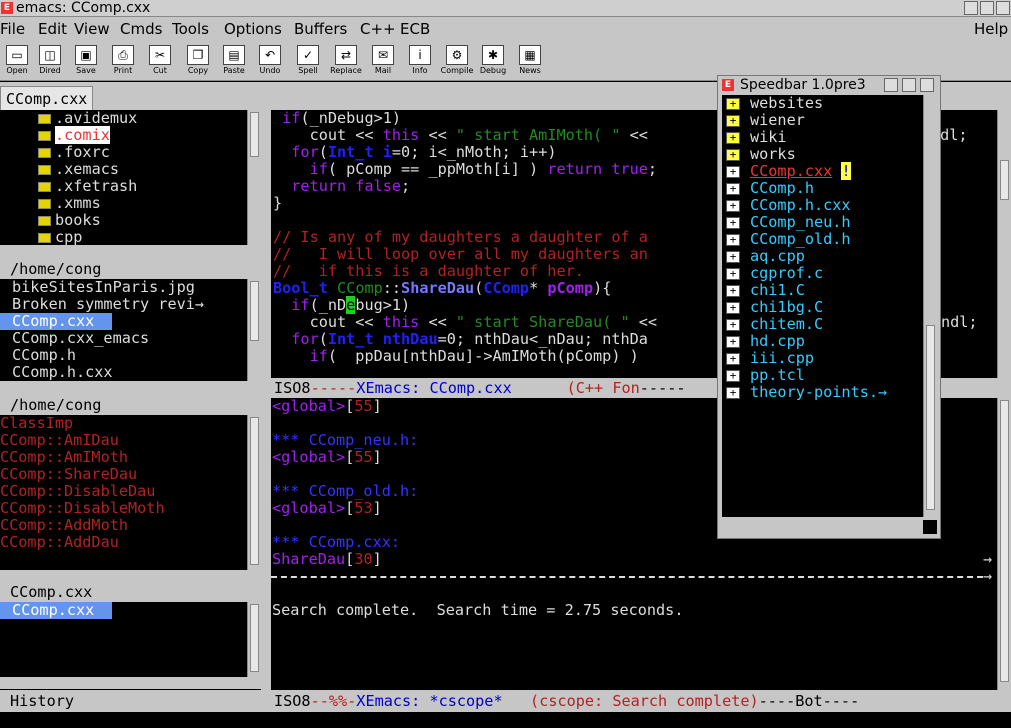 The image size is (1011, 728). Describe the element at coordinates (78, 169) in the screenshot. I see `dir-item: .xemacs` at that location.